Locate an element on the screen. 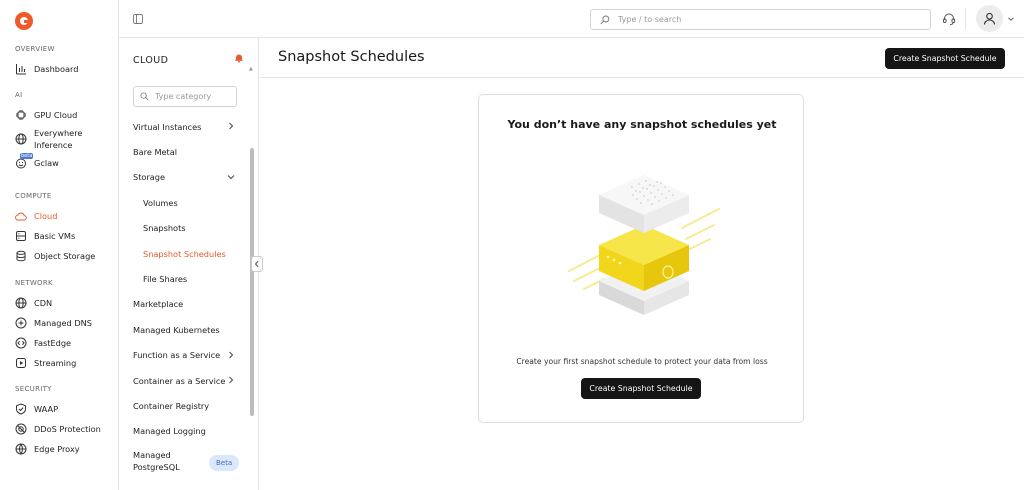 Image resolution: width=1024 pixels, height=490 pixels. nav-item-label: Basic VMs is located at coordinates (55, 236).